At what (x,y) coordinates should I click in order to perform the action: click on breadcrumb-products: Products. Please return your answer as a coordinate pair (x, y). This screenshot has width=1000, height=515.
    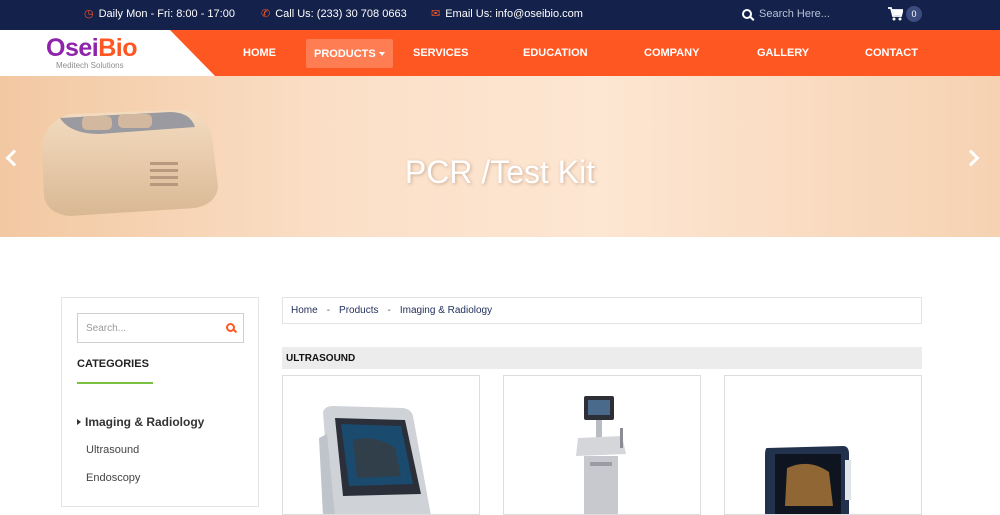
    Looking at the image, I should click on (358, 310).